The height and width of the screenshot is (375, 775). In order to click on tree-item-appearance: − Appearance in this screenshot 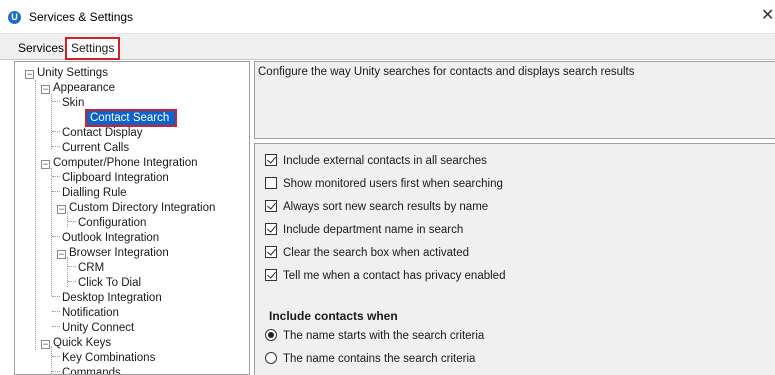, I will do `click(78, 88)`.